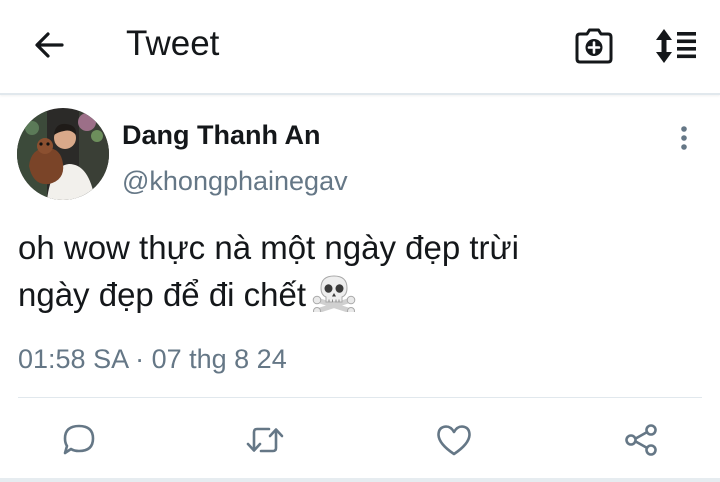 The width and height of the screenshot is (720, 482). I want to click on reply-button, so click(79, 440).